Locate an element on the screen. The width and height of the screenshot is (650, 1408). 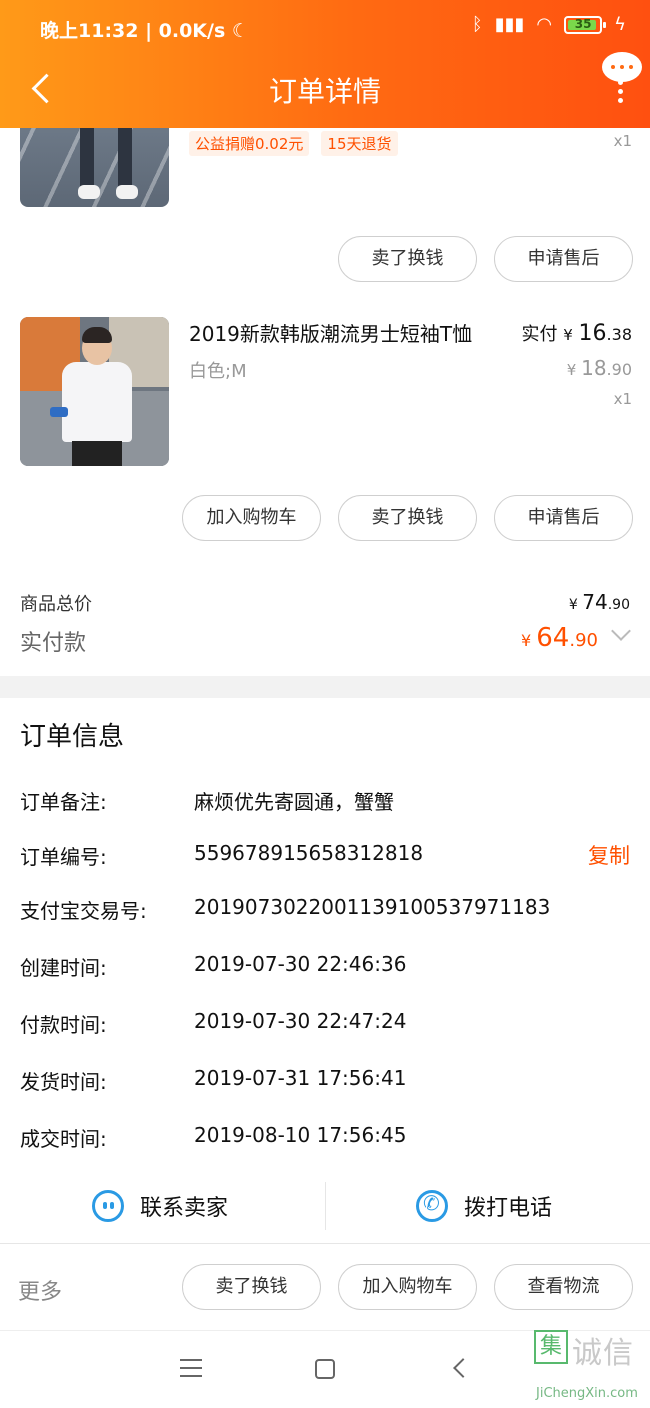
orig-integer: 18 is located at coordinates (594, 368).